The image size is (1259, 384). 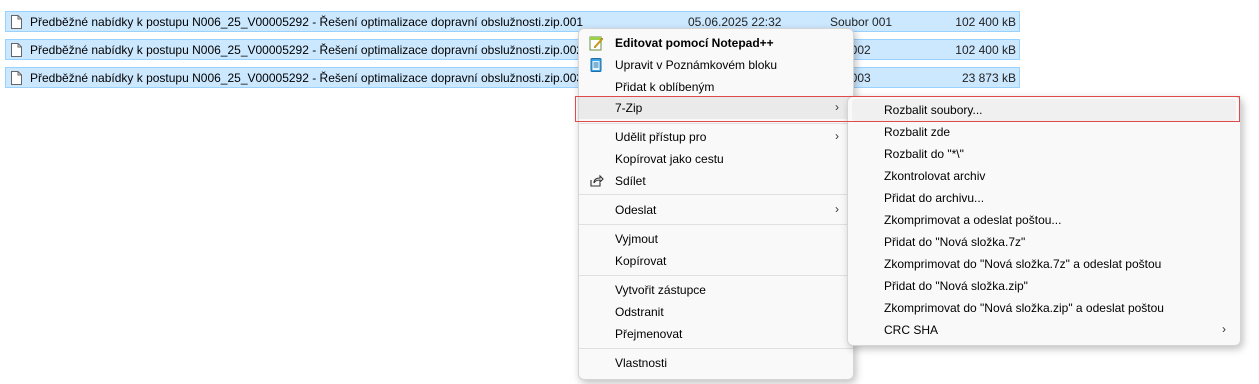 What do you see at coordinates (716, 312) in the screenshot?
I see `menu-item-delete: Odstranit` at bounding box center [716, 312].